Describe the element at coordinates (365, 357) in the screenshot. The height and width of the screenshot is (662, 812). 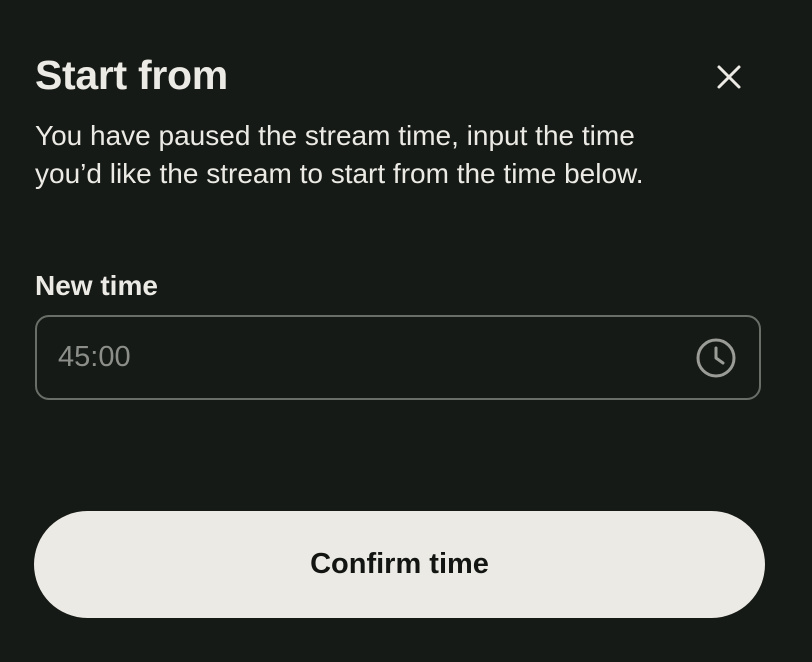
I see `new-time-input` at that location.